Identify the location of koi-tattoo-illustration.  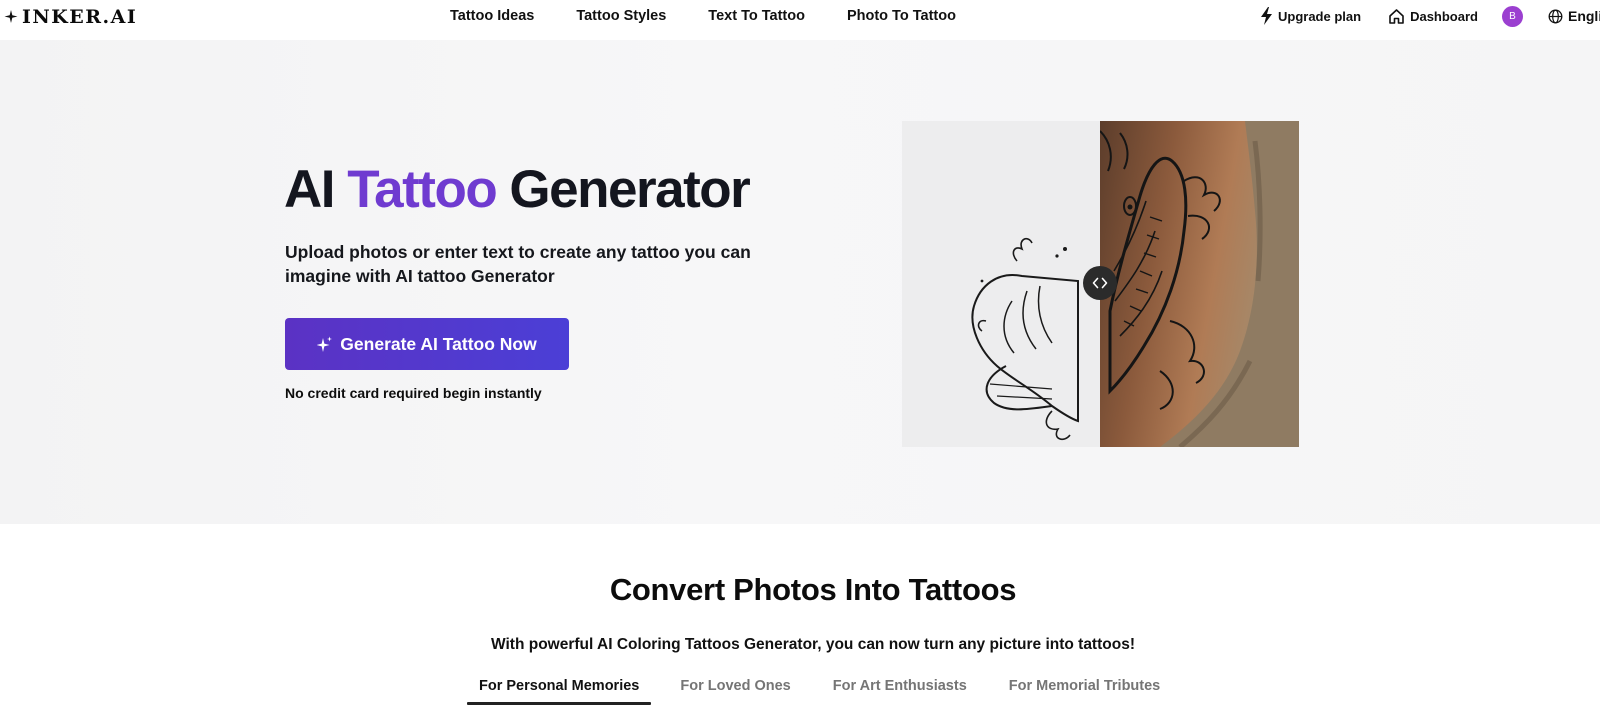
(1199, 284).